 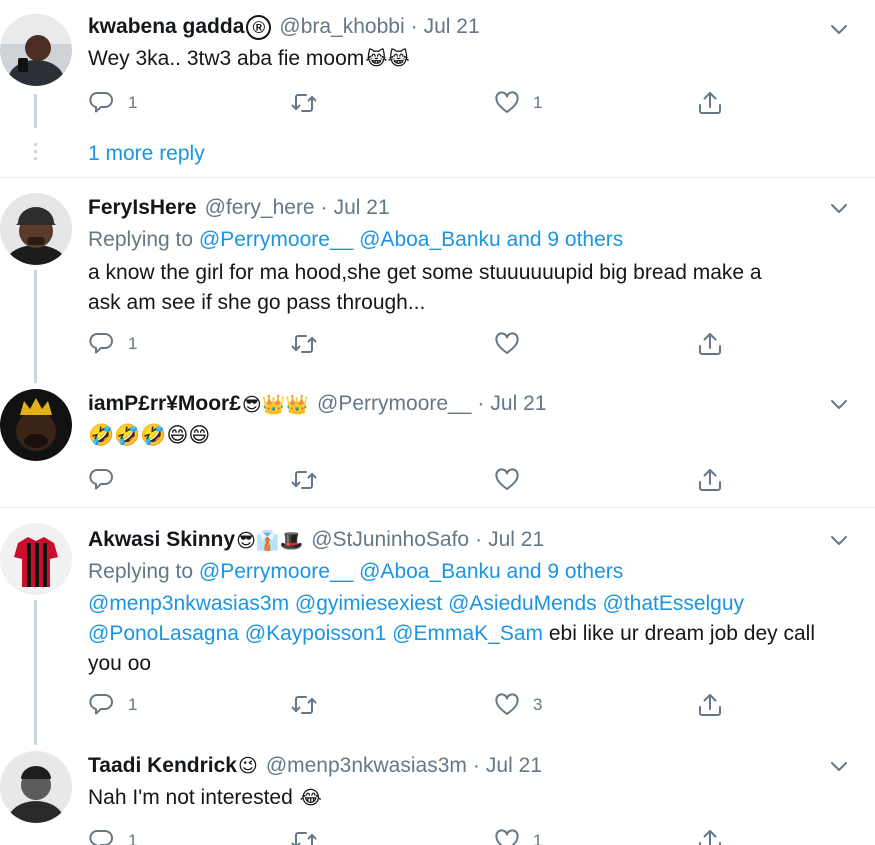 What do you see at coordinates (260, 208) in the screenshot?
I see `user-handle: @fery_here` at bounding box center [260, 208].